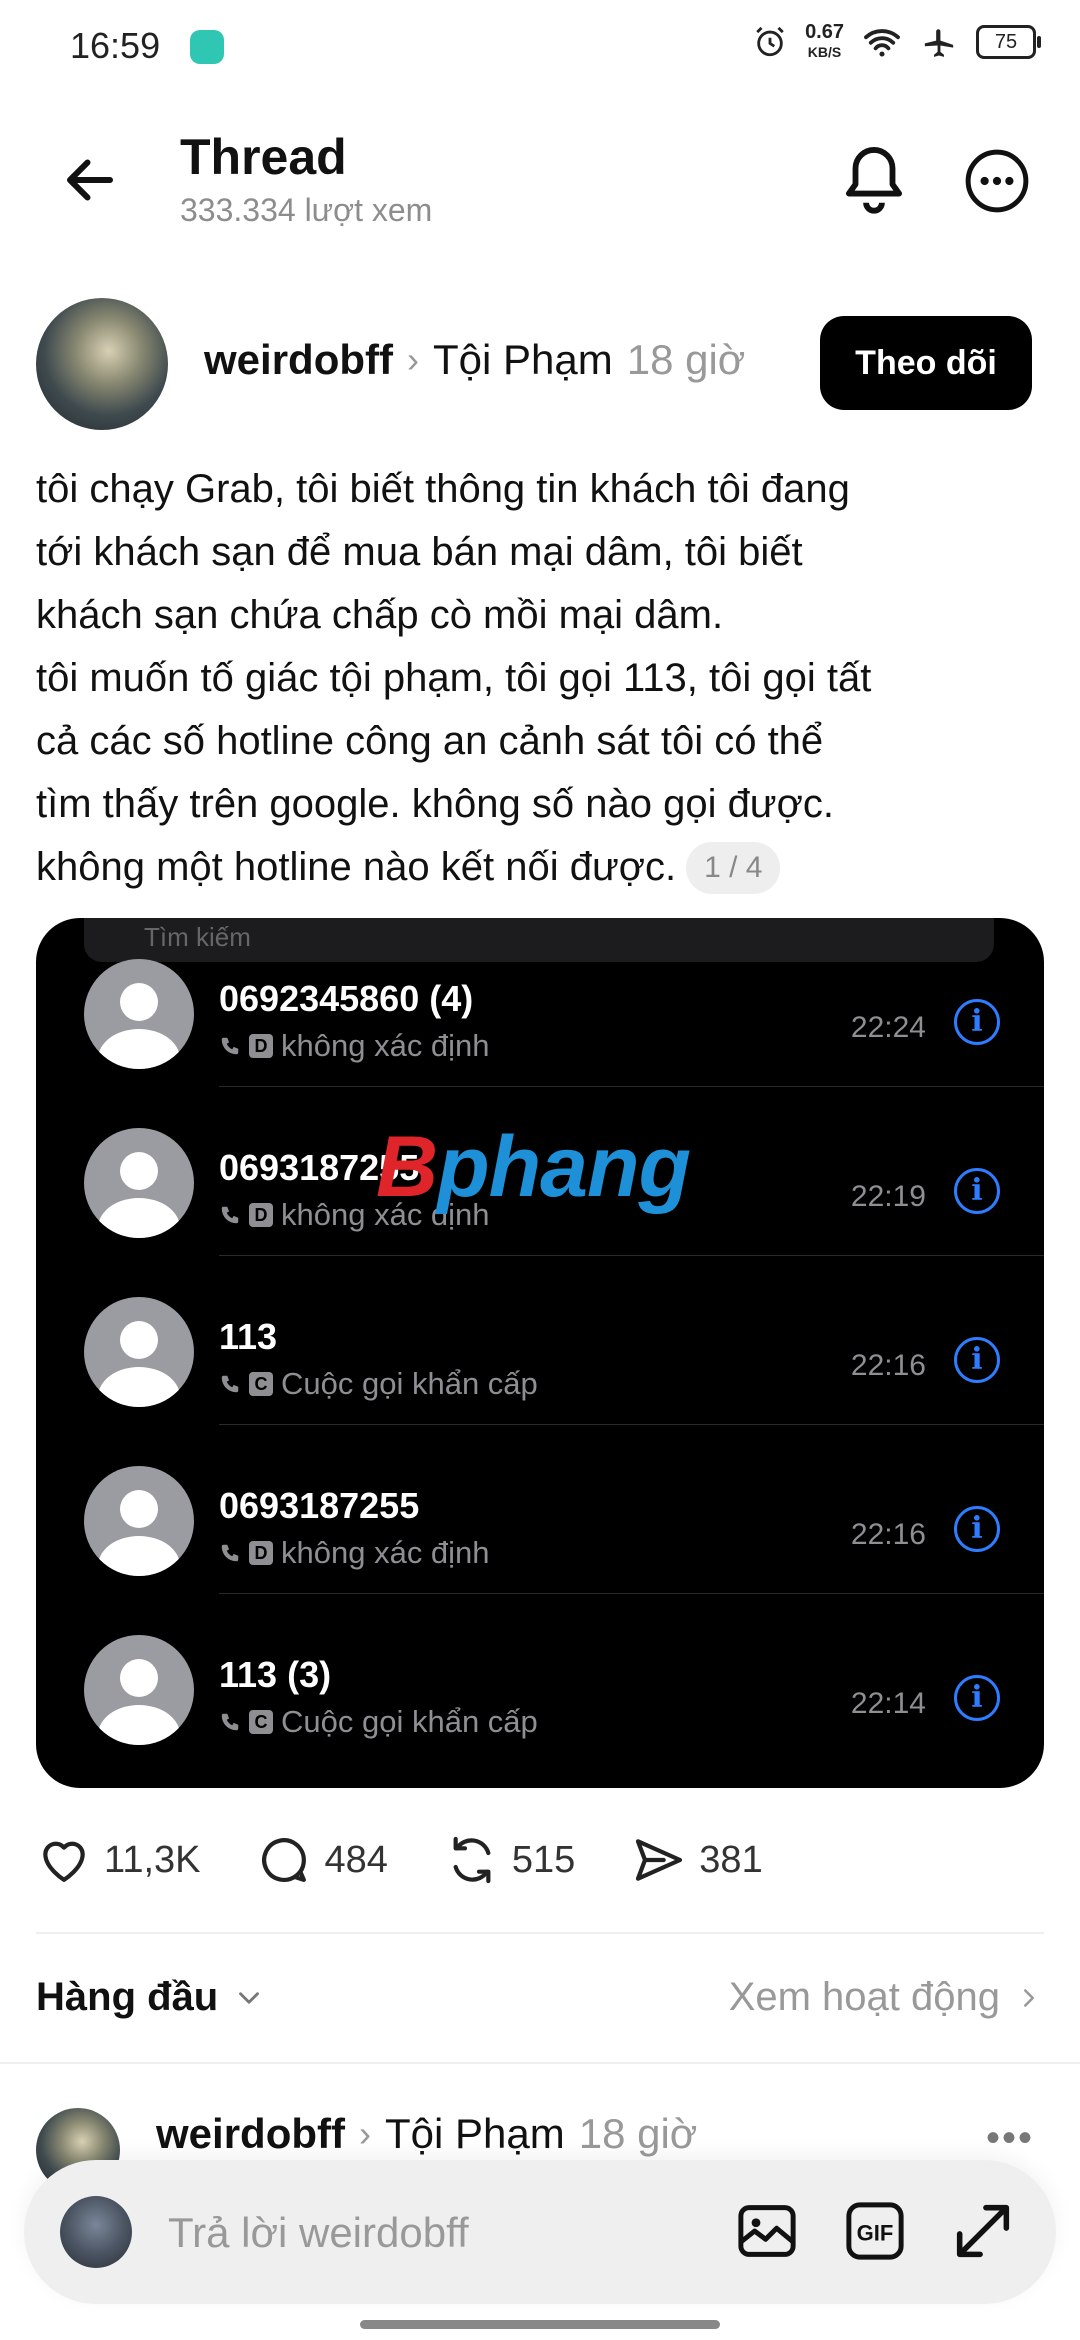  What do you see at coordinates (115, 45) in the screenshot?
I see `status-time: 16:59` at bounding box center [115, 45].